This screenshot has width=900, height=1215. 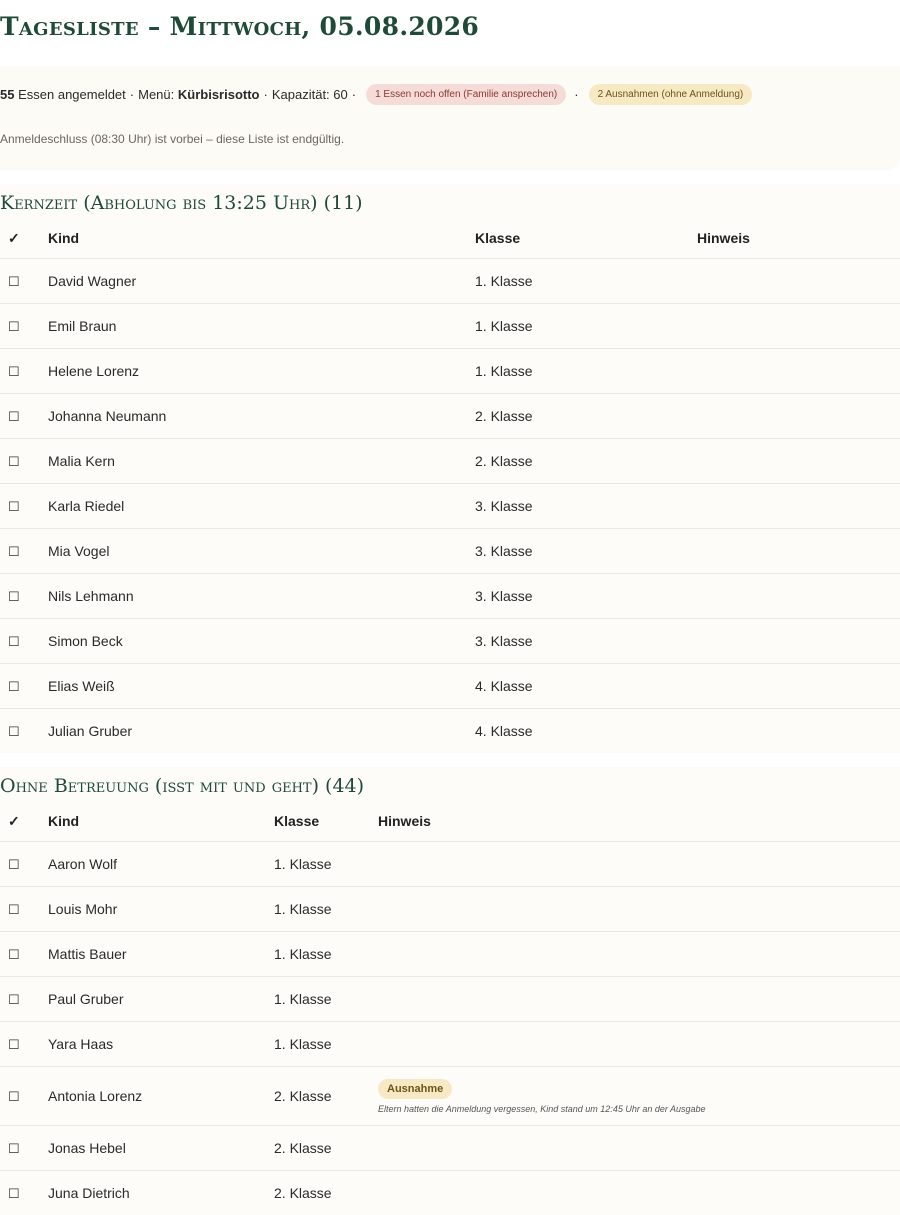 What do you see at coordinates (161, 909) in the screenshot?
I see `child-name: Louis Mohr` at bounding box center [161, 909].